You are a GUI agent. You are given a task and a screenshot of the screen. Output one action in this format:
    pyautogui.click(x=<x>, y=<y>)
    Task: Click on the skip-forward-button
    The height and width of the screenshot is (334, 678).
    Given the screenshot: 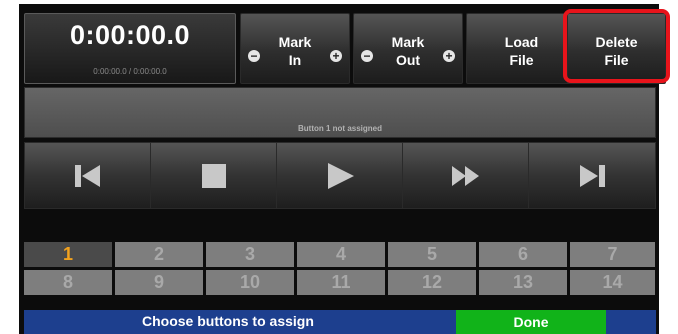 What is the action you would take?
    pyautogui.click(x=592, y=175)
    